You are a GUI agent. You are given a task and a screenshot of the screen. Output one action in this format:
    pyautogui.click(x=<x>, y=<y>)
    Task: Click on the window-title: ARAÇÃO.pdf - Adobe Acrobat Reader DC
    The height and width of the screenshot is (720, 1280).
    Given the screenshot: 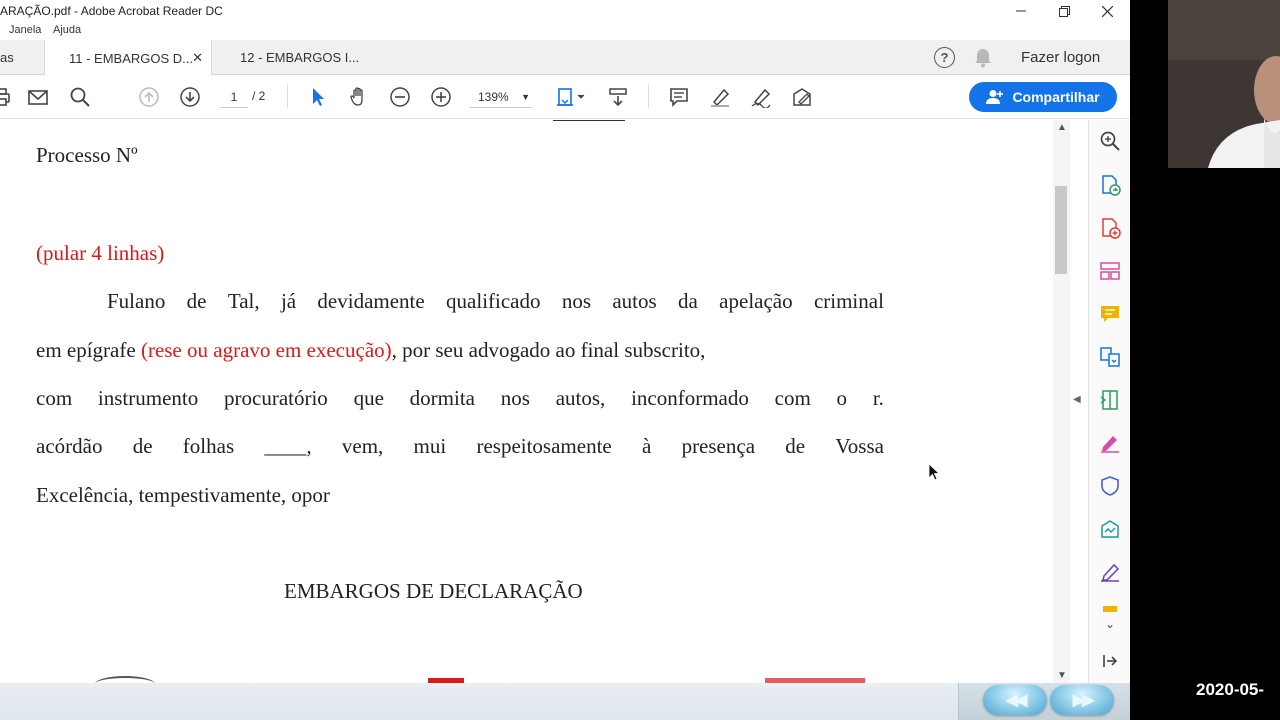 What is the action you would take?
    pyautogui.click(x=111, y=11)
    